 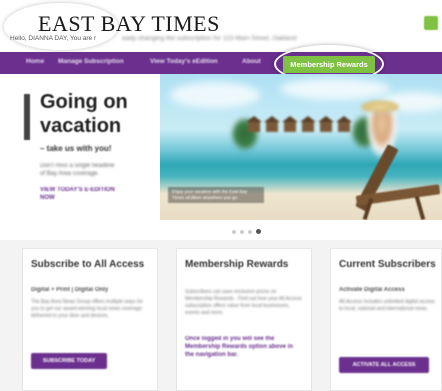 I want to click on card-subtitle: Digital + Print | Digital Only, so click(x=70, y=290).